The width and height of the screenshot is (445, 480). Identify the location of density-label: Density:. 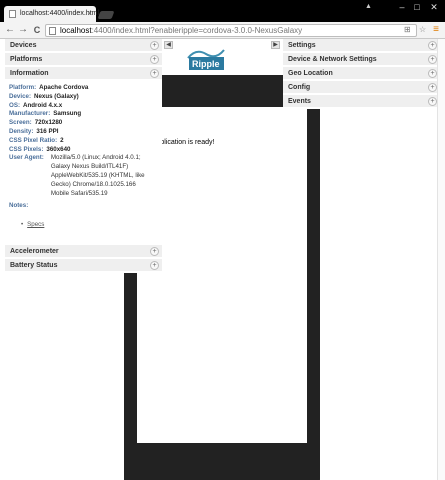
(21, 131).